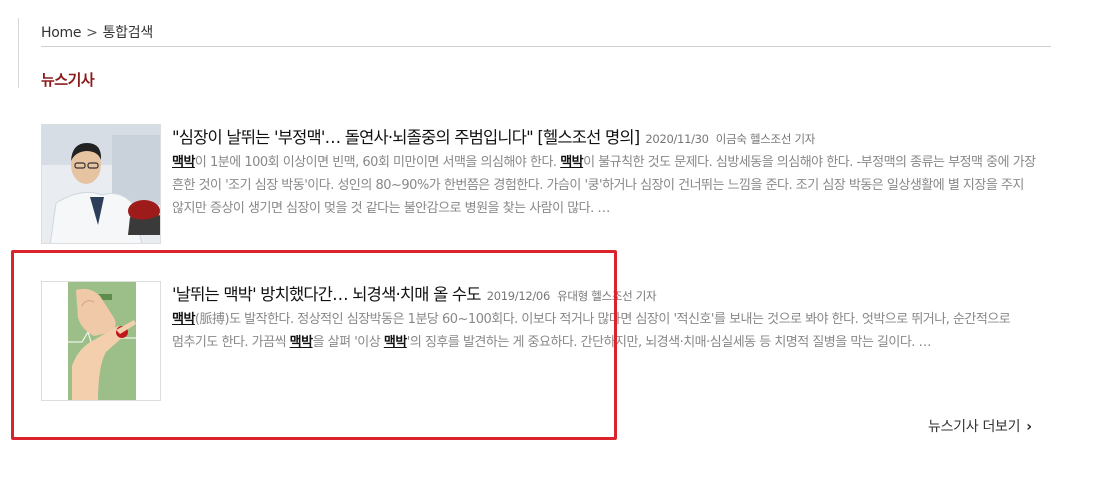 The image size is (1119, 484). I want to click on section-title: 뉴스기사, so click(68, 80).